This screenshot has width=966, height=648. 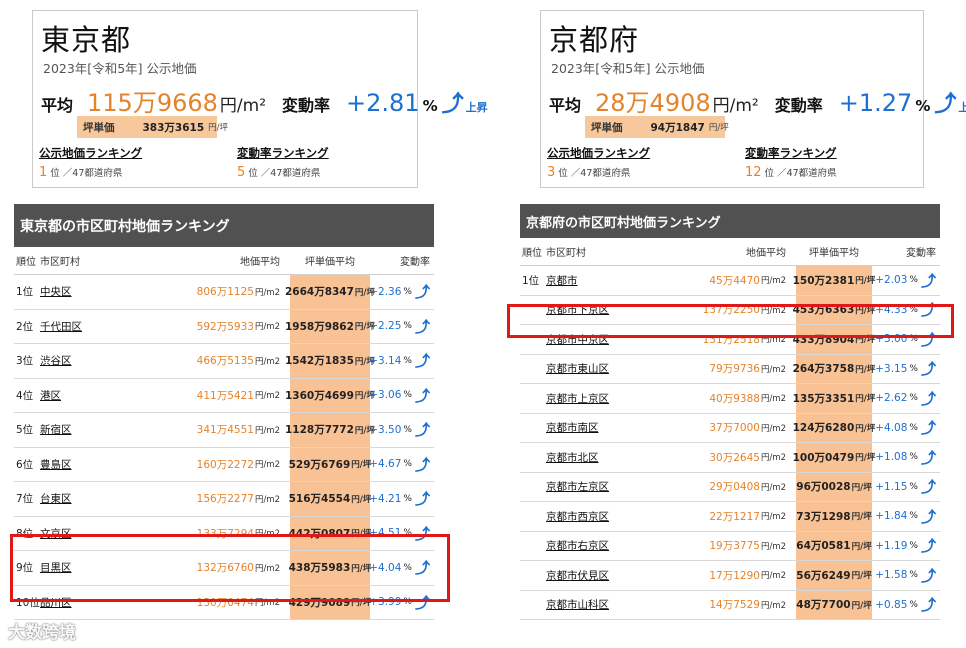 I want to click on row-name: 京都市北区, so click(x=572, y=457).